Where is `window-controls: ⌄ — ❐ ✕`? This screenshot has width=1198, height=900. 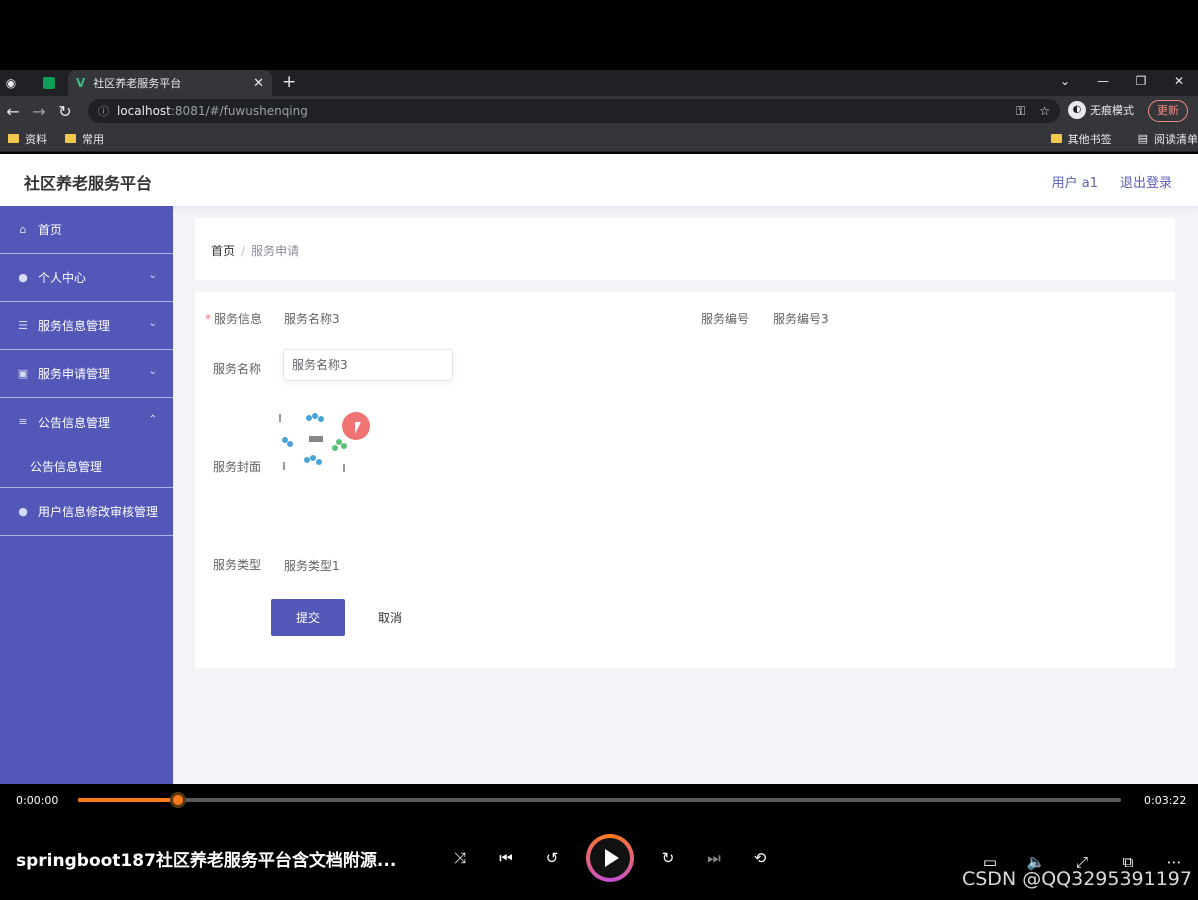
window-controls: ⌄ — ❐ ✕ is located at coordinates (1122, 83).